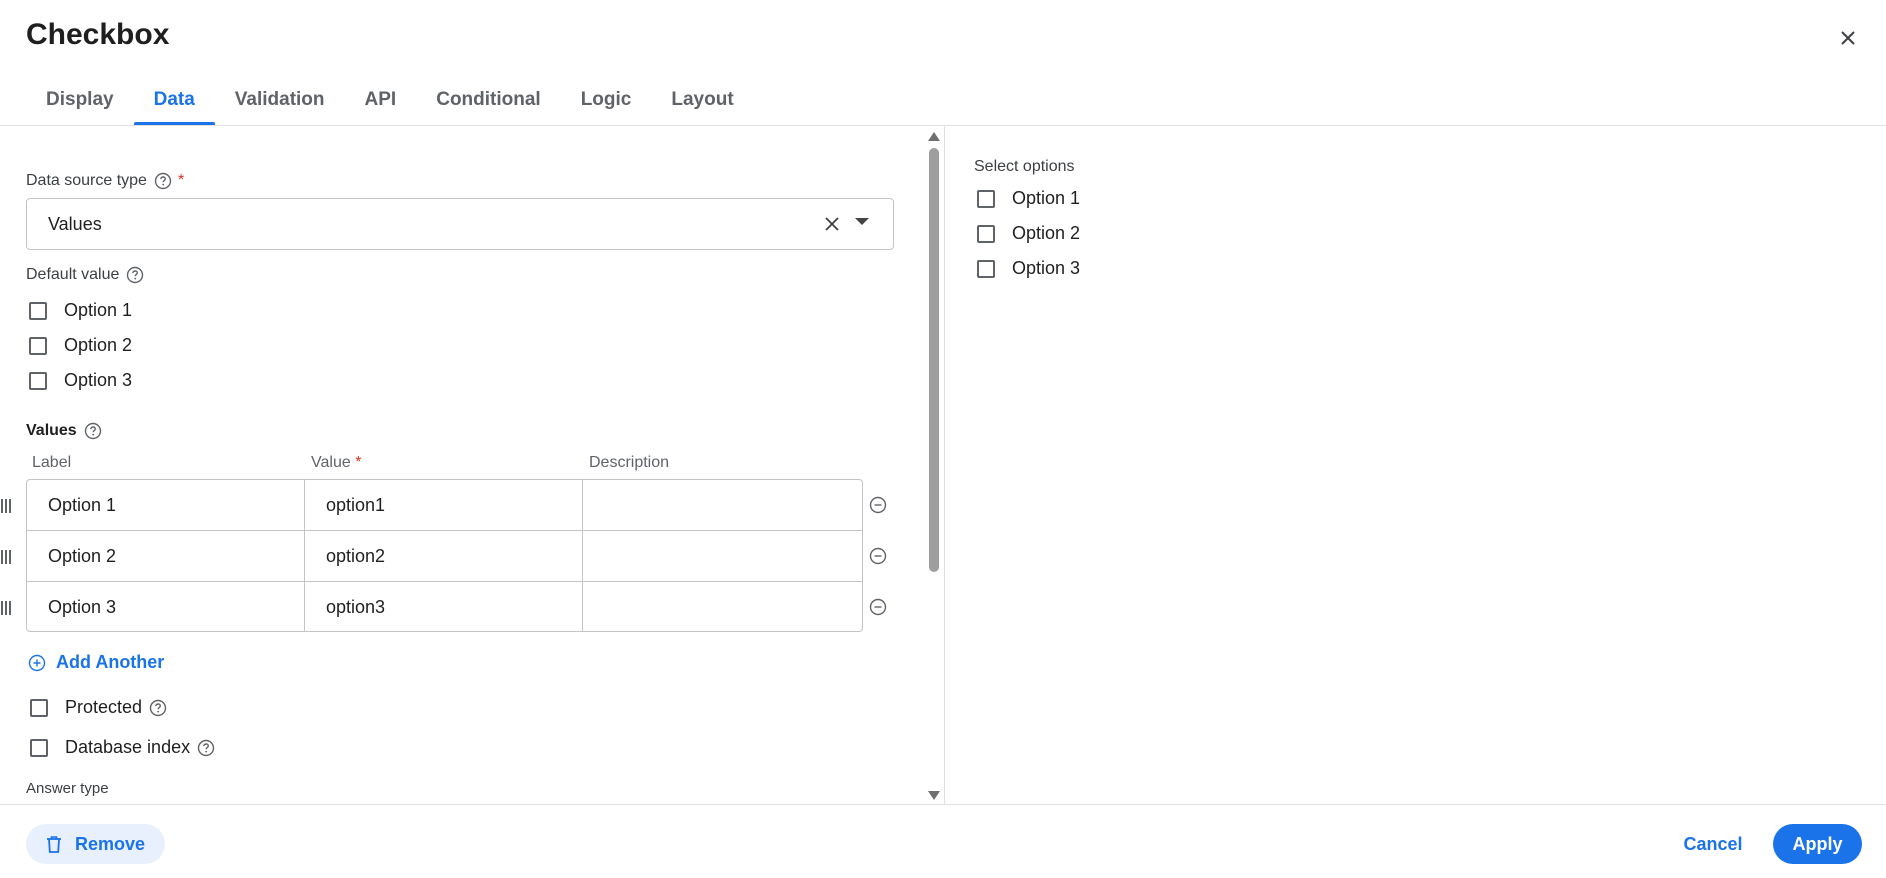  What do you see at coordinates (96, 662) in the screenshot?
I see `add-another-button: Add Another` at bounding box center [96, 662].